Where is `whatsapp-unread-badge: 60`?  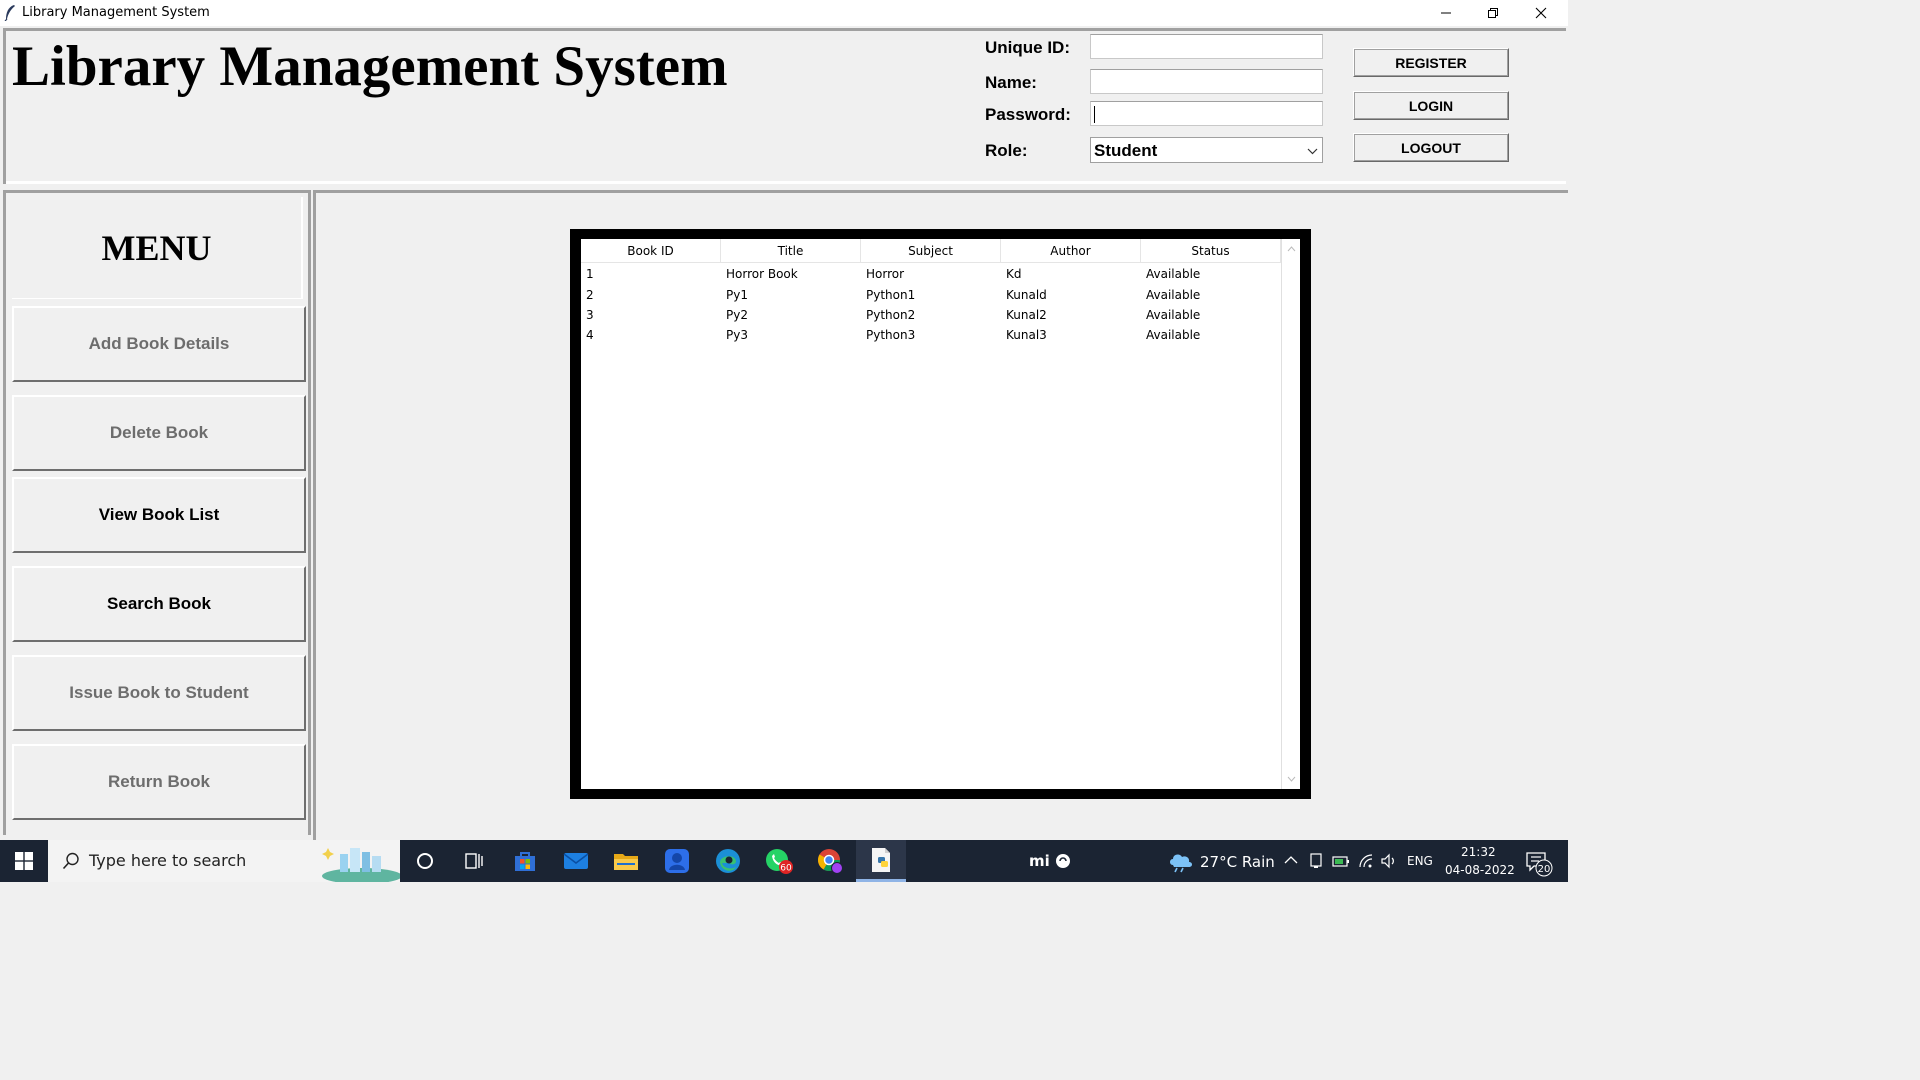
whatsapp-unread-badge: 60 is located at coordinates (786, 869).